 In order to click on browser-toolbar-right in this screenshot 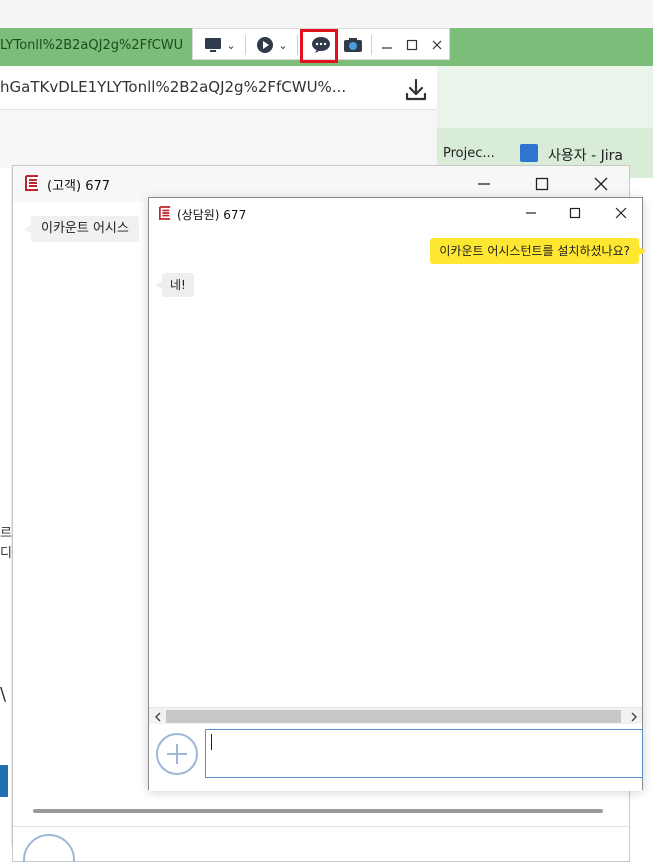, I will do `click(545, 97)`.